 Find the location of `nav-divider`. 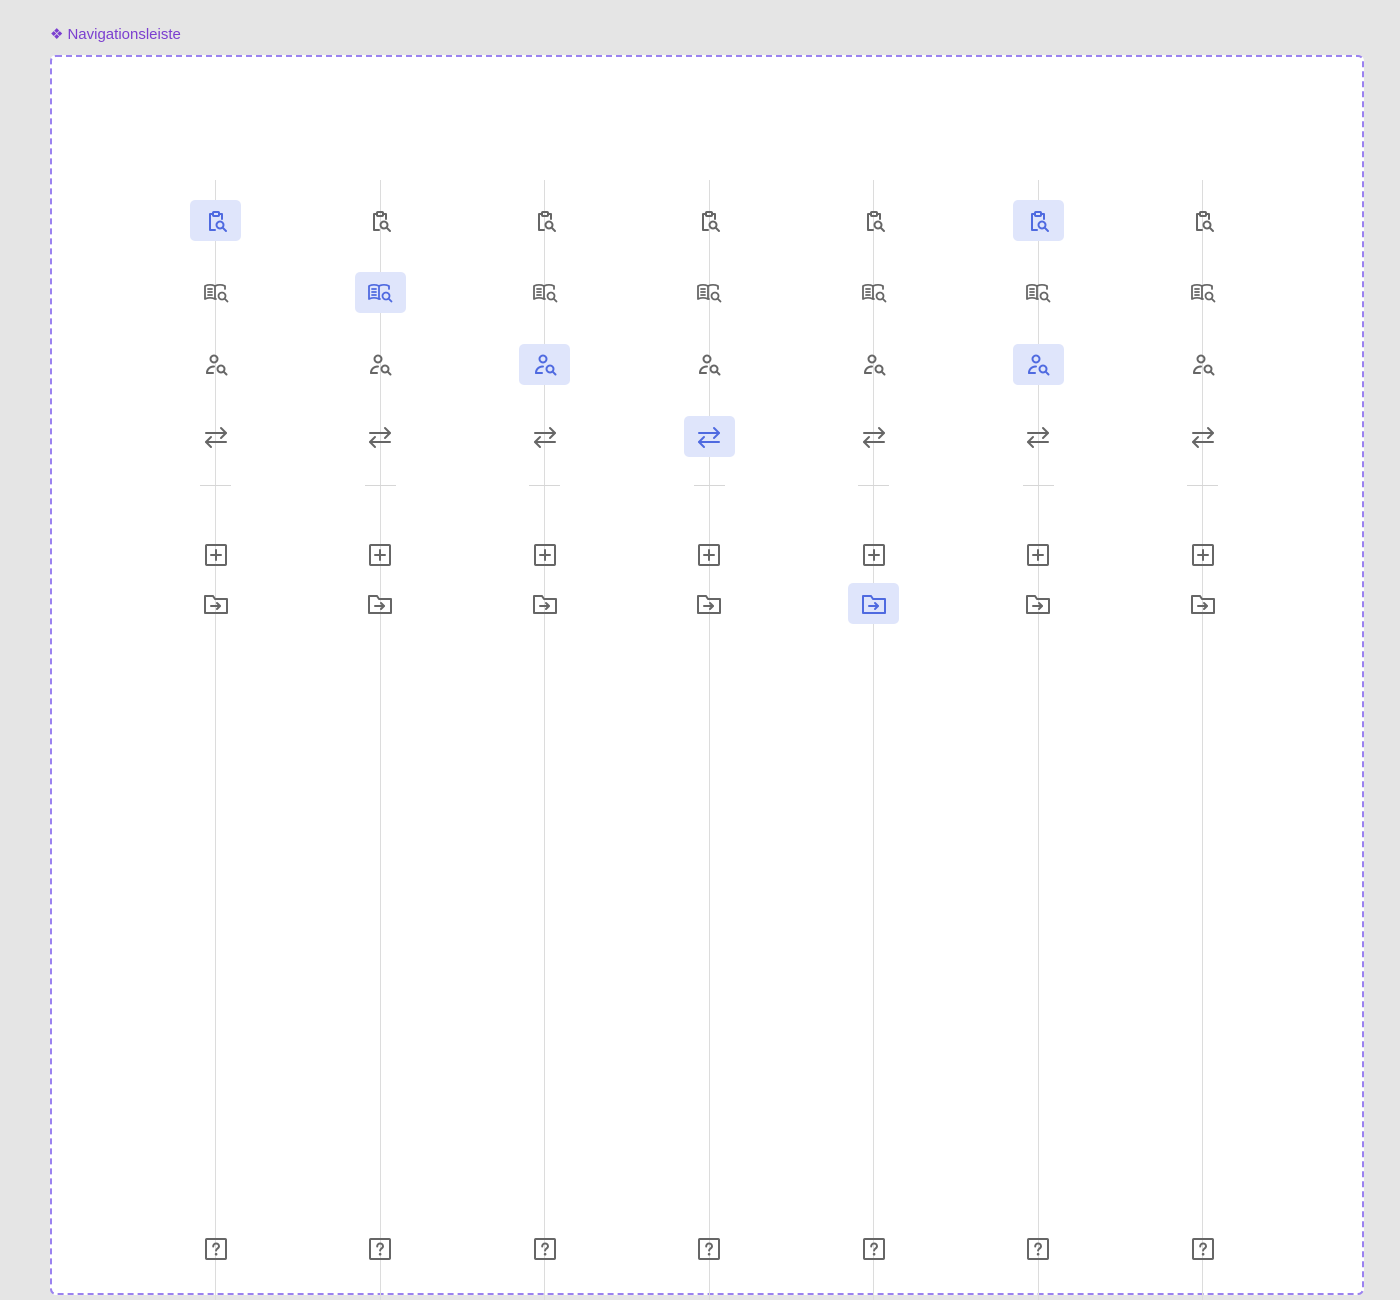

nav-divider is located at coordinates (1202, 485).